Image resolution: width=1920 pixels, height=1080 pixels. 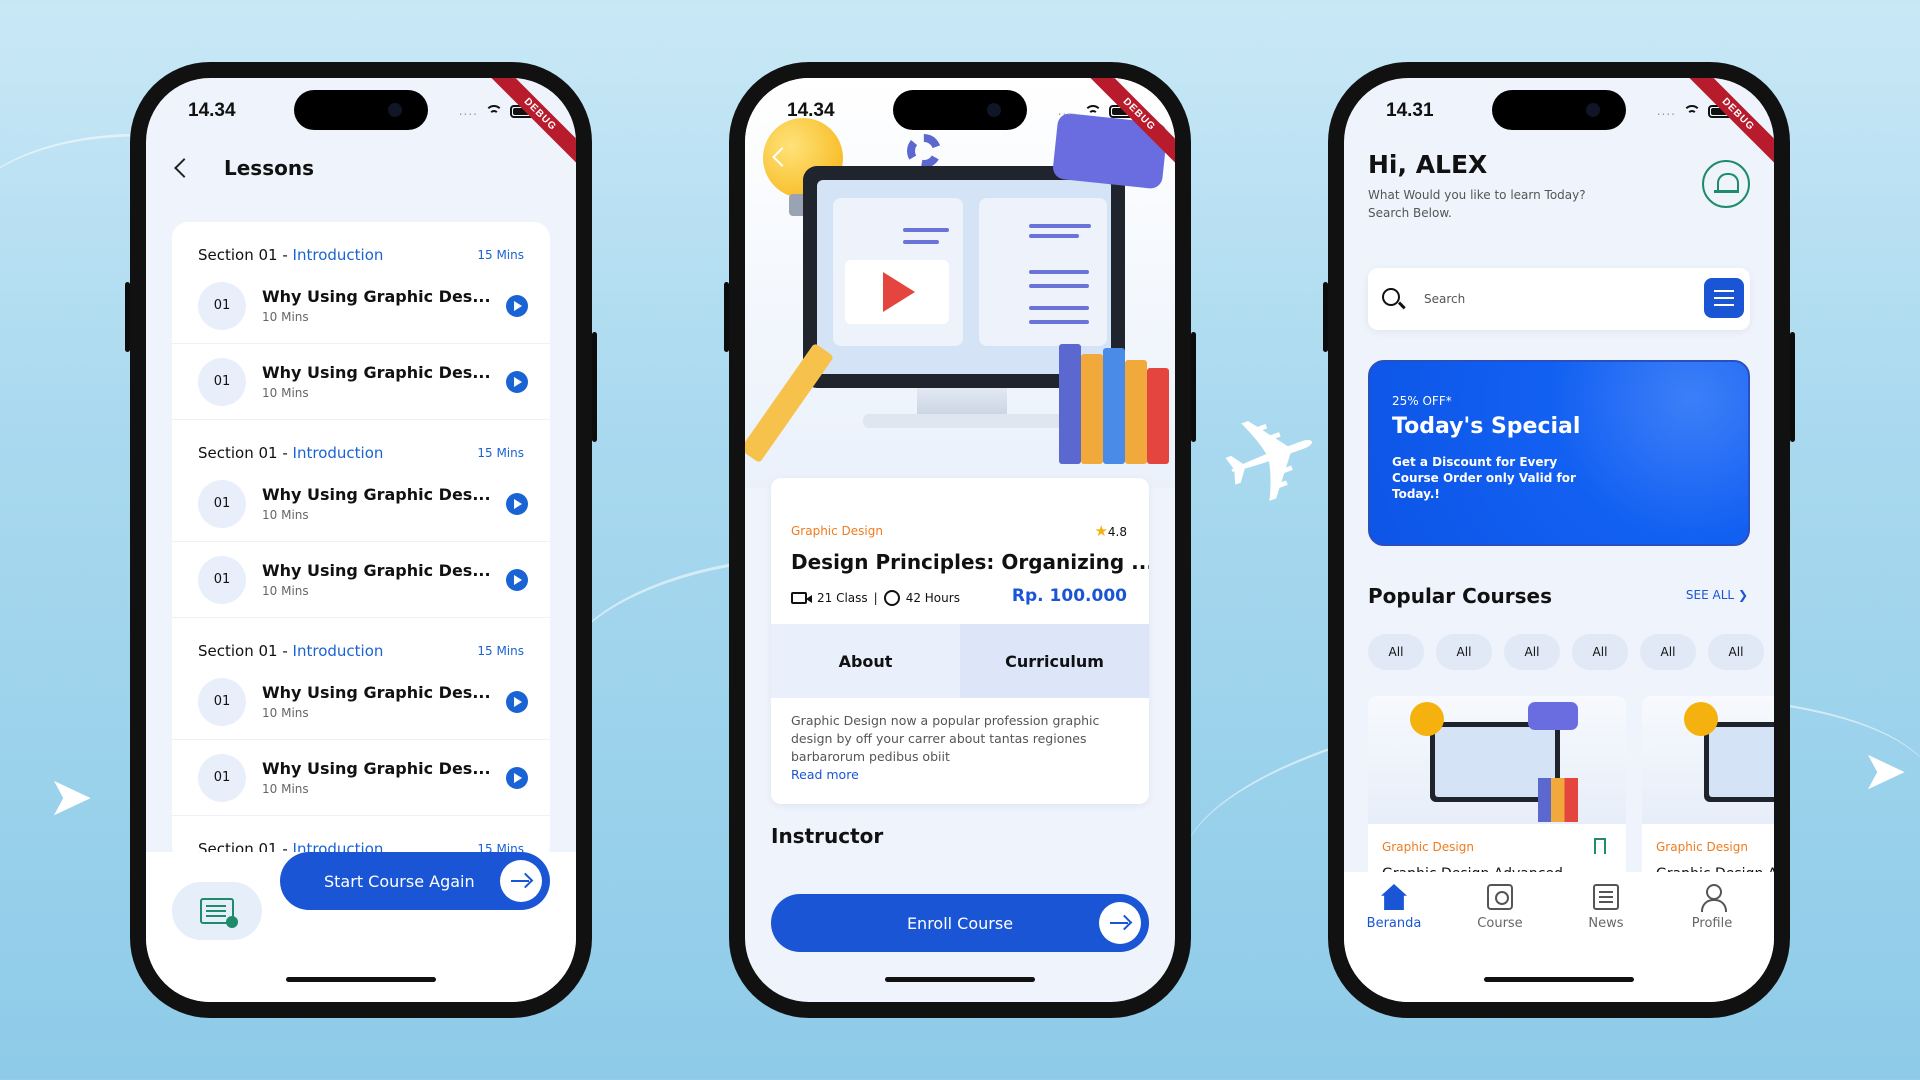 What do you see at coordinates (1394, 897) in the screenshot?
I see `home-icon` at bounding box center [1394, 897].